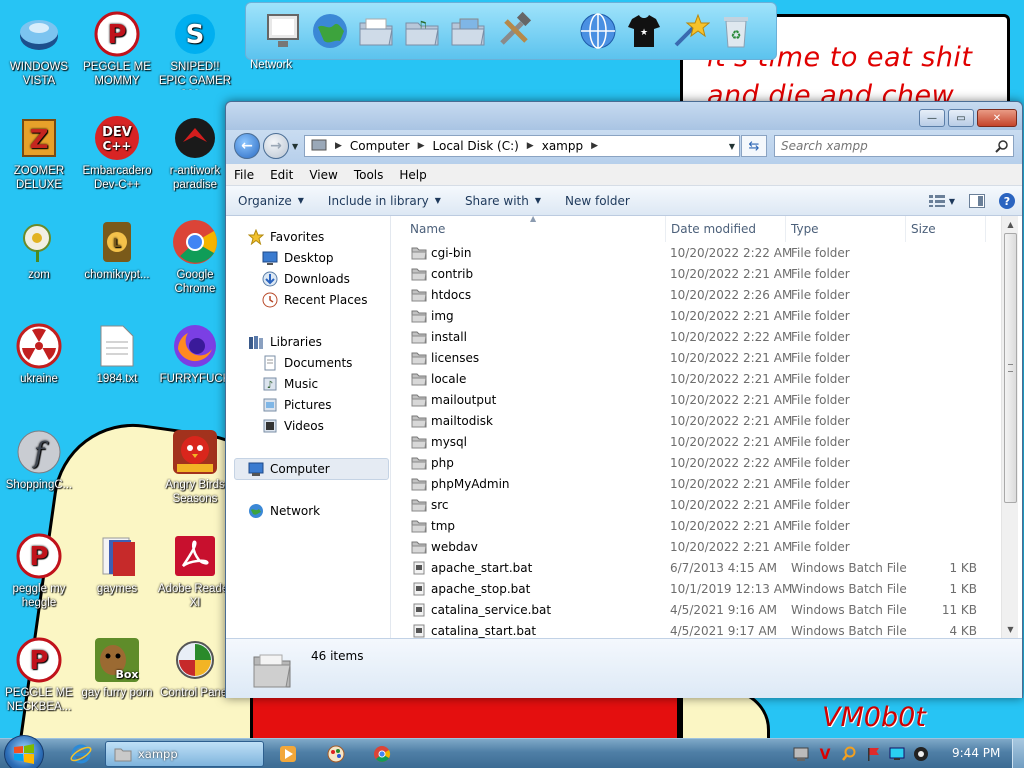 The width and height of the screenshot is (1024, 768). Describe the element at coordinates (692, 421) in the screenshot. I see `file-row: mailtodisk 10/20/2022 2:21 AM File folder` at that location.